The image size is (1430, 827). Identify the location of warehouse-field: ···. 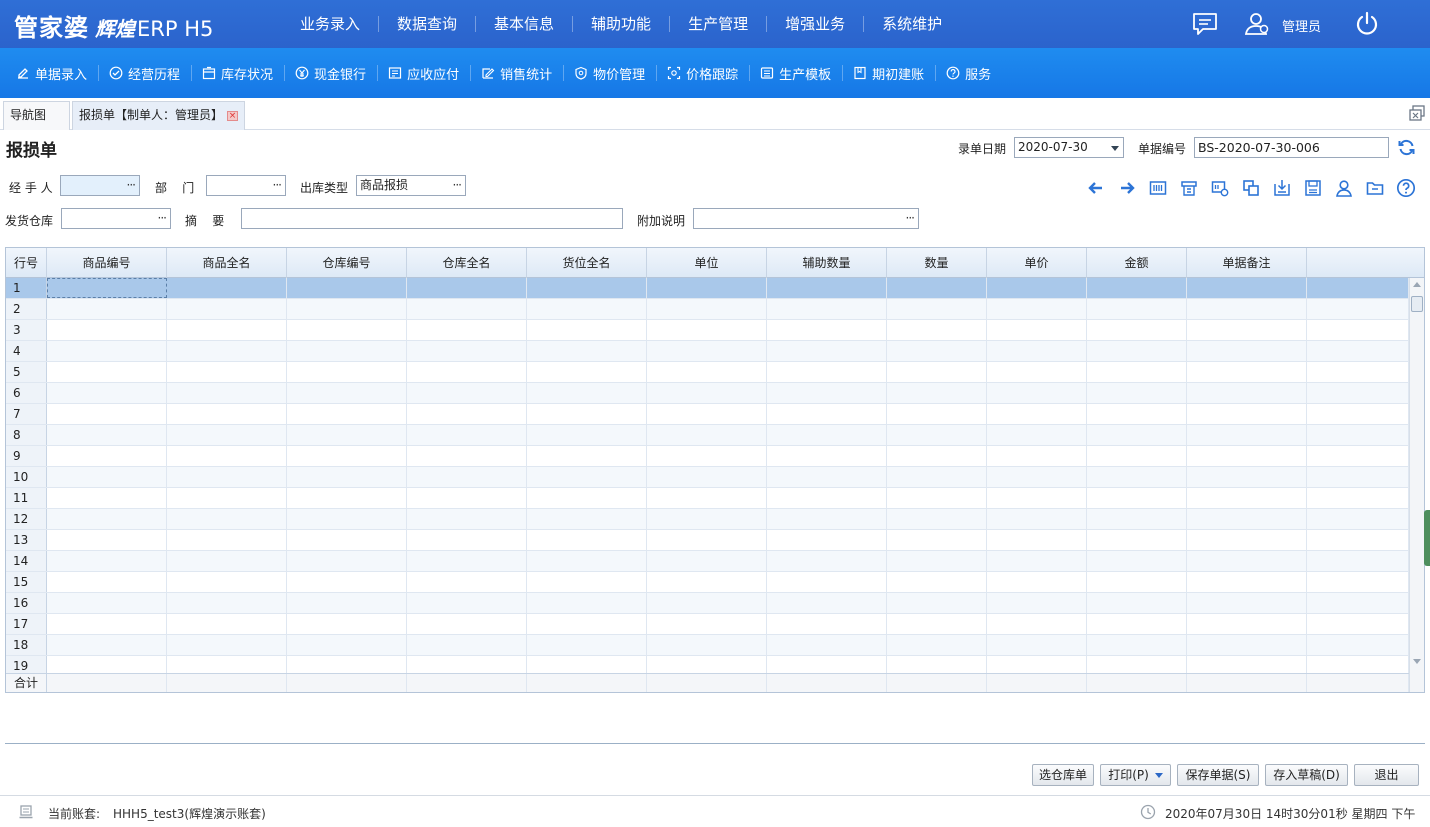
(116, 218).